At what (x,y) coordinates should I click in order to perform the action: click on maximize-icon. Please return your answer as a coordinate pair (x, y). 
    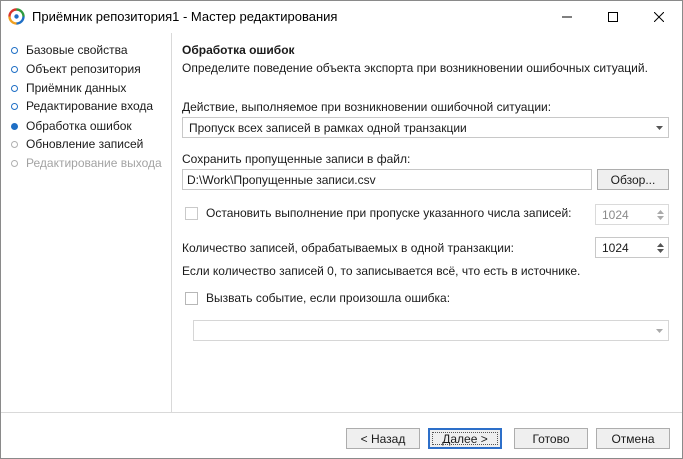
    Looking at the image, I should click on (613, 16).